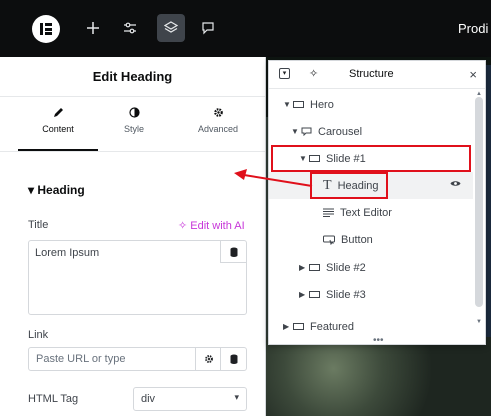 The height and width of the screenshot is (416, 491). I want to click on tab-advanced-label: Advanced, so click(218, 129).